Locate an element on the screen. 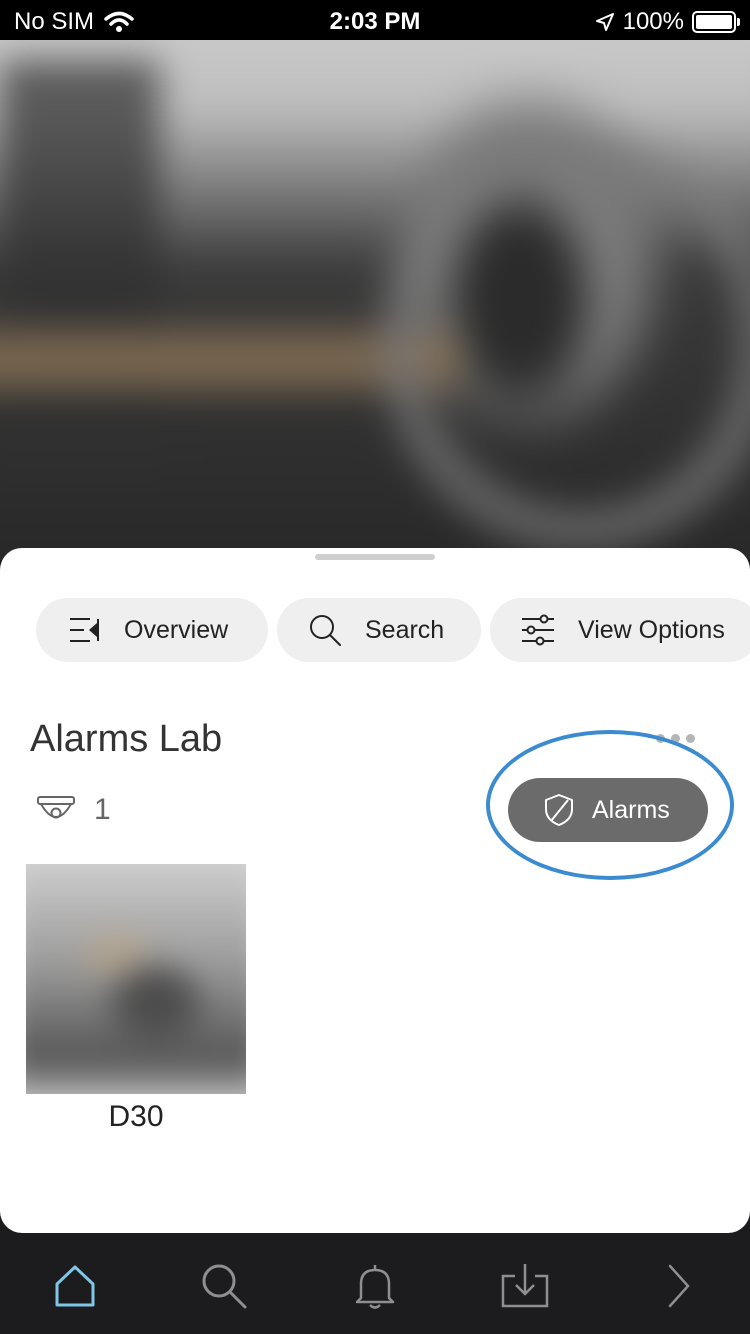  tab-search is located at coordinates (224, 1286).